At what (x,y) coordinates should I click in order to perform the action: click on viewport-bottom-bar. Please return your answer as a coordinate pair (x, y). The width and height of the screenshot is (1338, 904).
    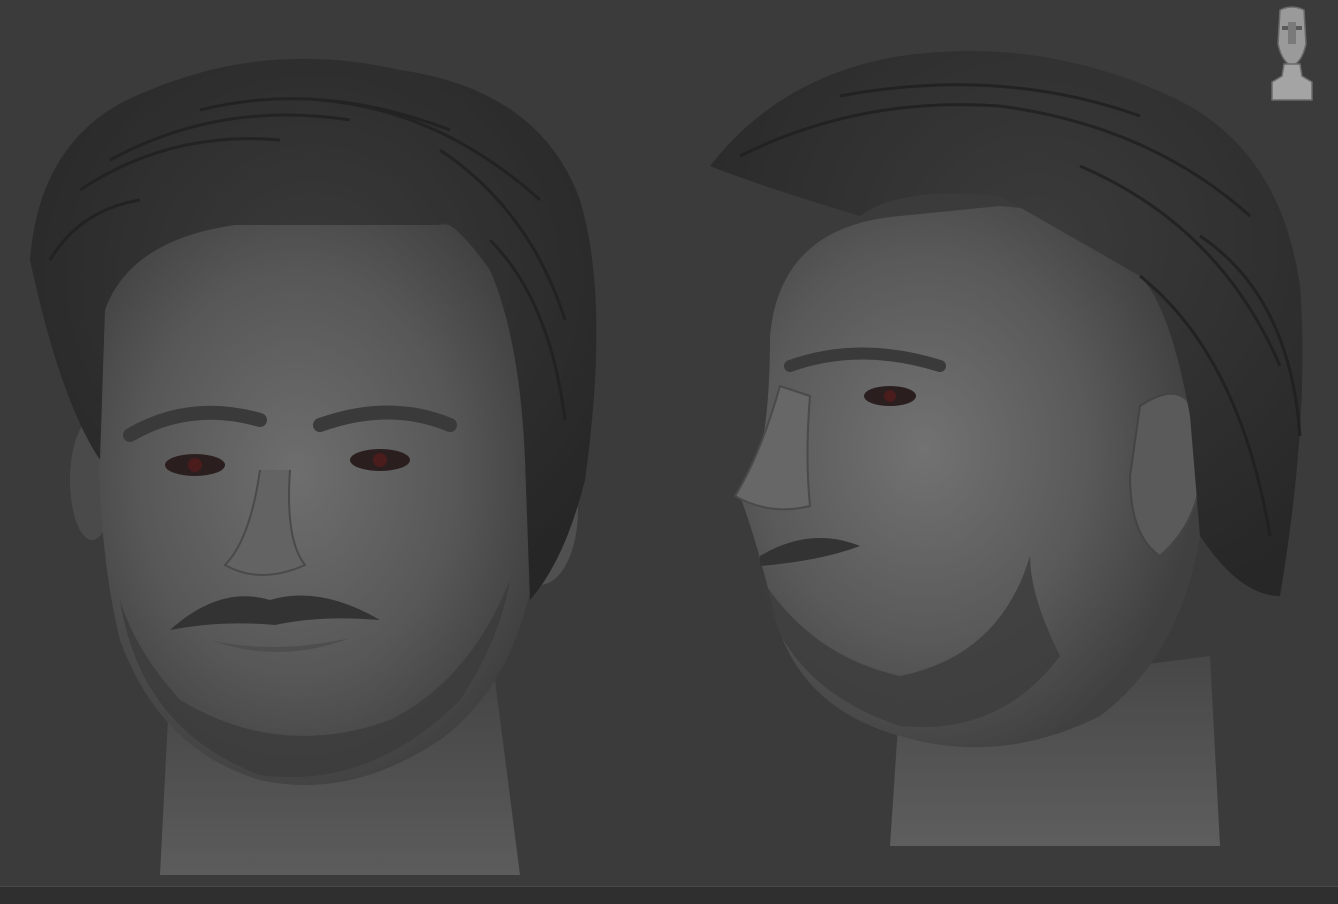
    Looking at the image, I should click on (669, 895).